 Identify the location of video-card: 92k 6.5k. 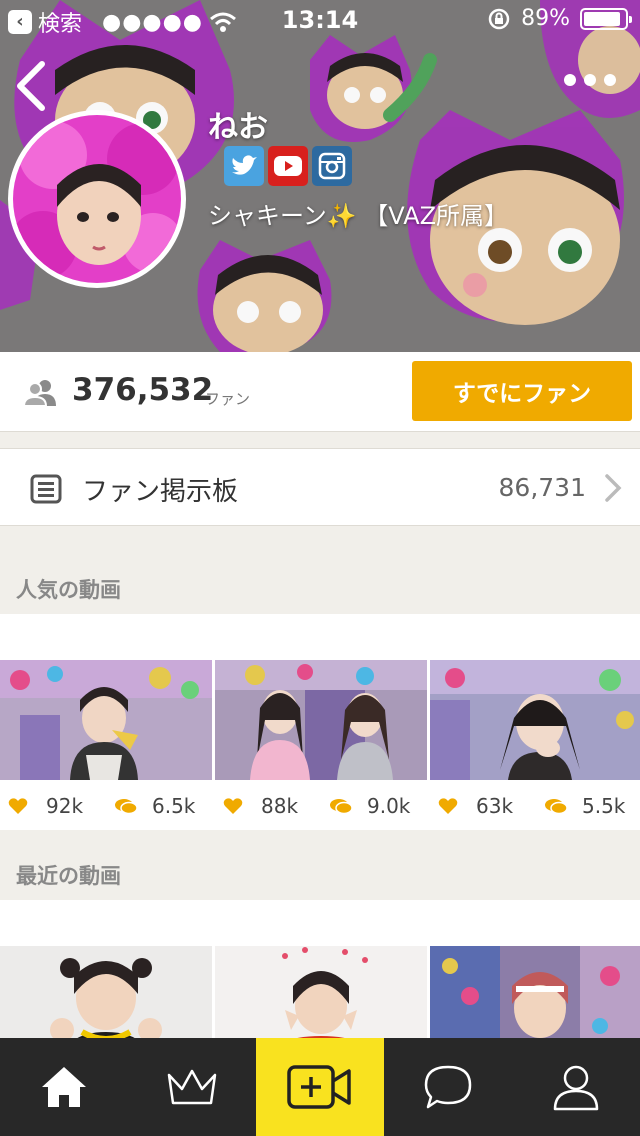
(106, 745).